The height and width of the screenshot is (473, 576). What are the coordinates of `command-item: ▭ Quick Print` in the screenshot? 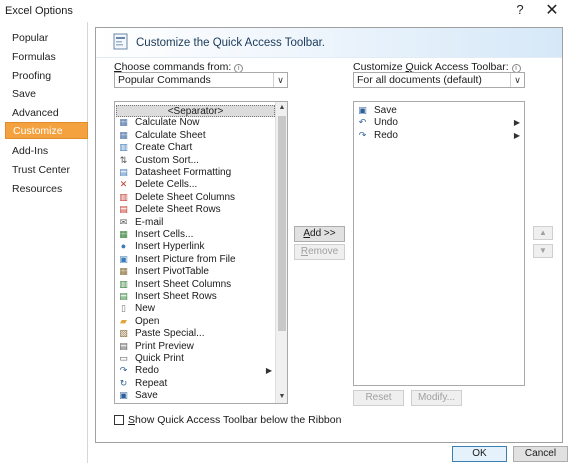 It's located at (195, 359).